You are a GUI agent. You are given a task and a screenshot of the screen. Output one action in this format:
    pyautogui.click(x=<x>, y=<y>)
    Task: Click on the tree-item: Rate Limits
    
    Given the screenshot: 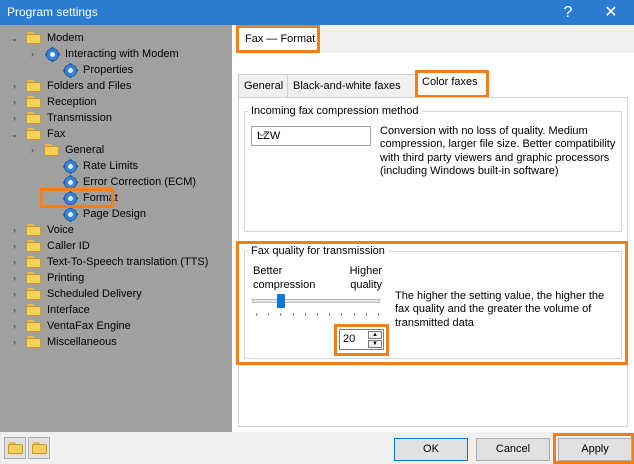 What is the action you would take?
    pyautogui.click(x=116, y=166)
    